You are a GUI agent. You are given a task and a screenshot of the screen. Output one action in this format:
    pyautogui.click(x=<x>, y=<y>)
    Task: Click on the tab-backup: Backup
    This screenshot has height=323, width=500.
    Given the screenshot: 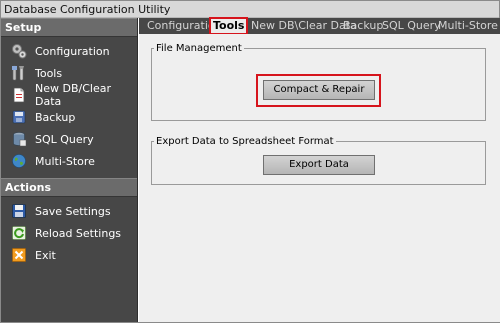 What is the action you would take?
    pyautogui.click(x=361, y=26)
    